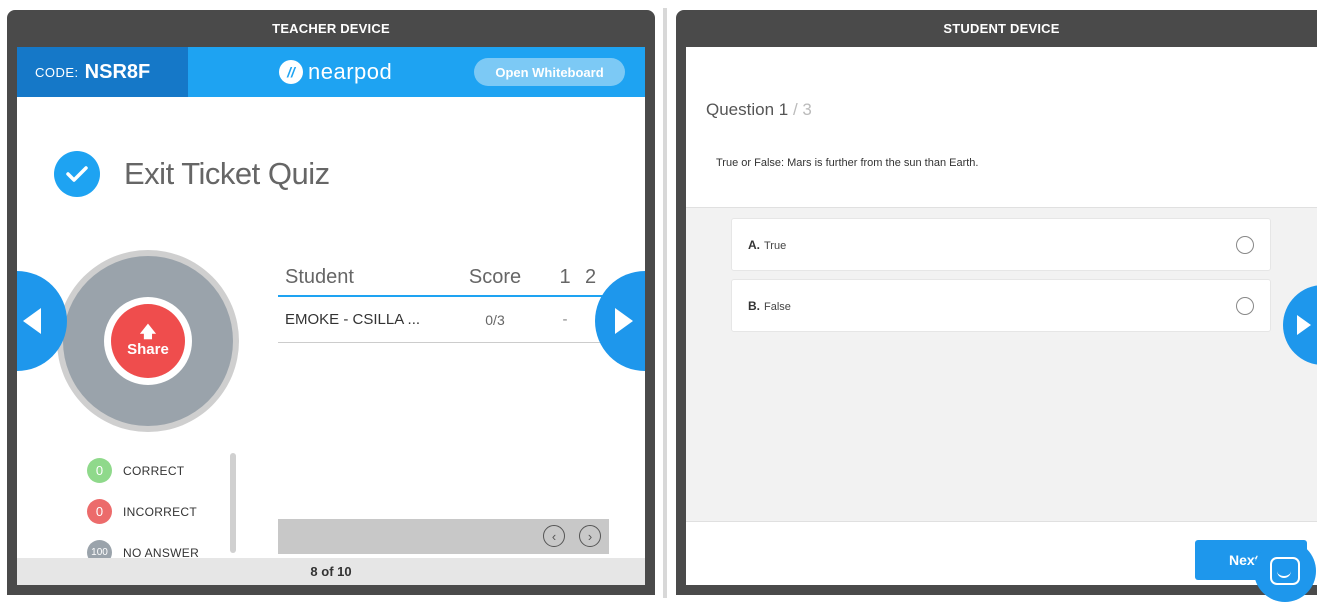  I want to click on option-text: False, so click(777, 306).